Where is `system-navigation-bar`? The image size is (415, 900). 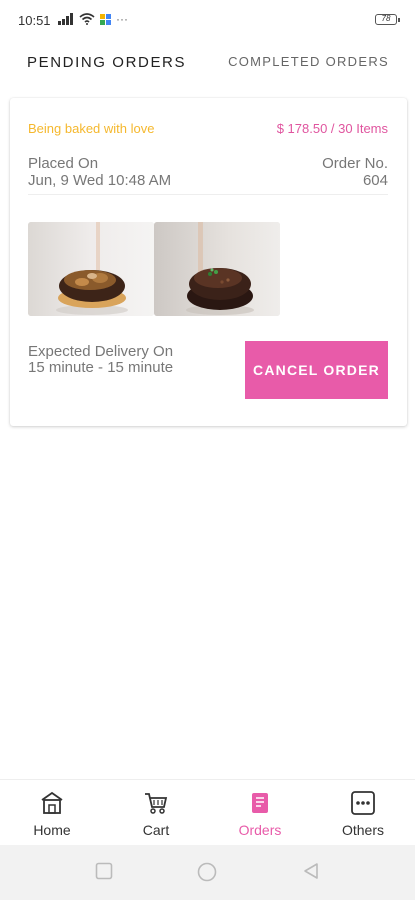
system-navigation-bar is located at coordinates (207, 872).